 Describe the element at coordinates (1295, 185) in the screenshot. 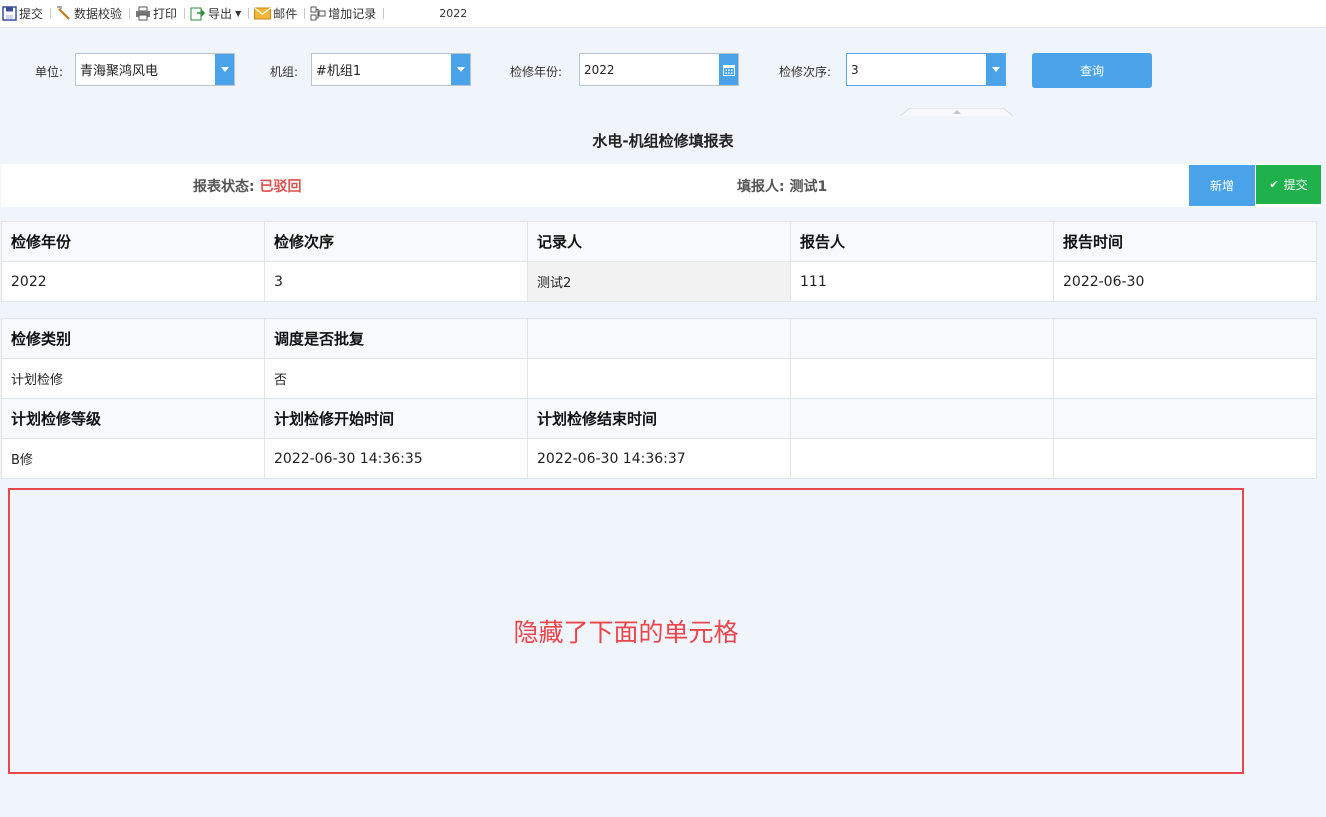

I see `submit-button-label: 提交` at that location.